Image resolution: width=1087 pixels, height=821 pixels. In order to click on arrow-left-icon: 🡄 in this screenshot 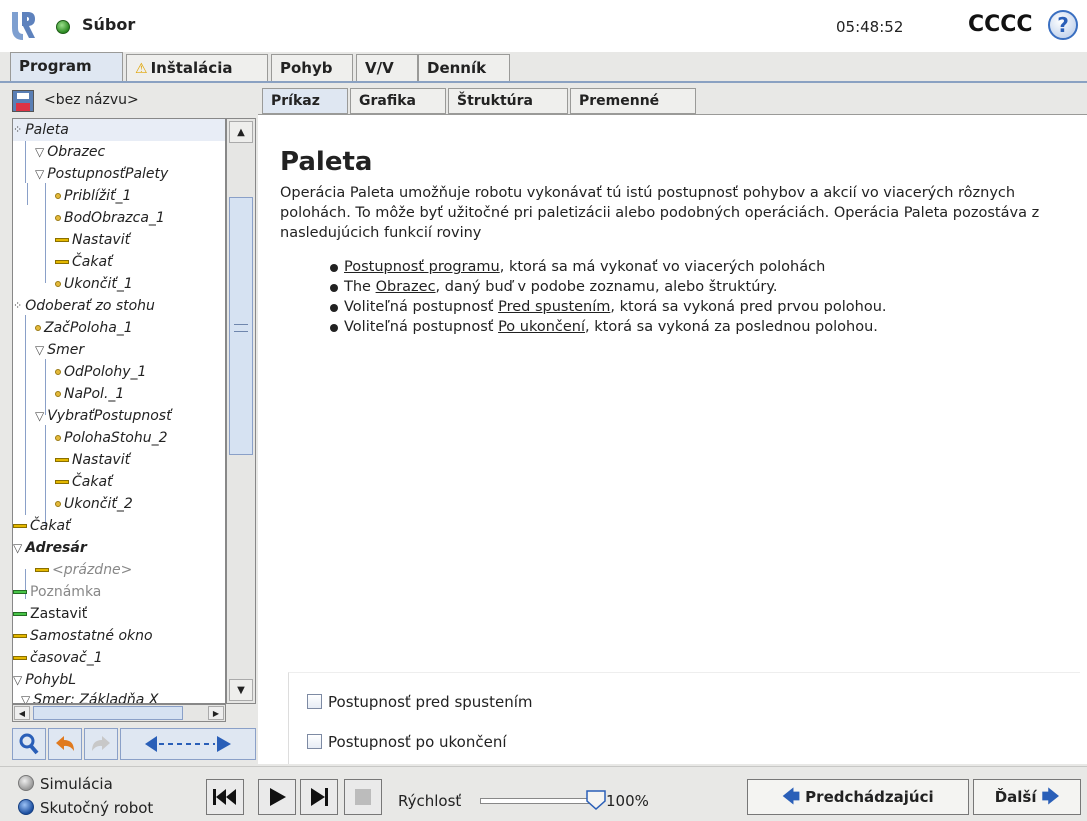, I will do `click(791, 797)`.